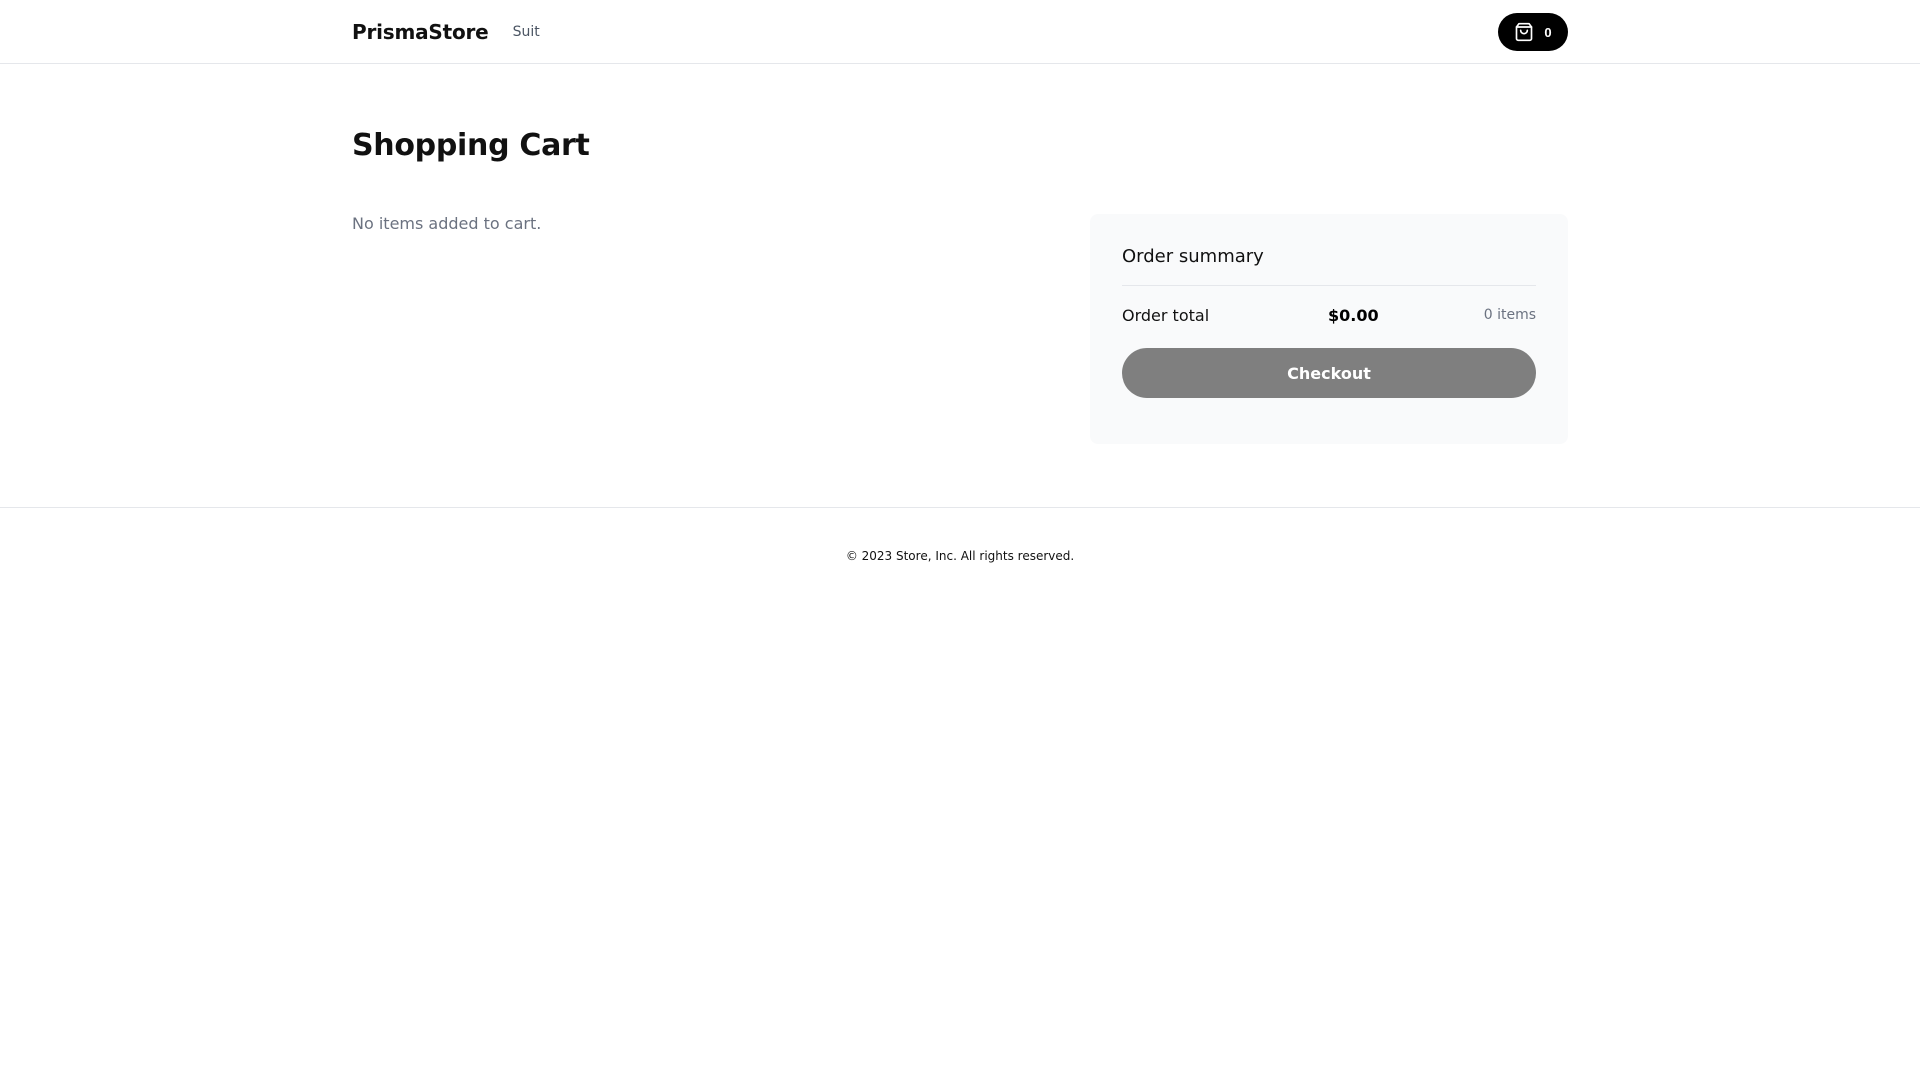  What do you see at coordinates (1329, 373) in the screenshot?
I see `checkout-button: Checkout` at bounding box center [1329, 373].